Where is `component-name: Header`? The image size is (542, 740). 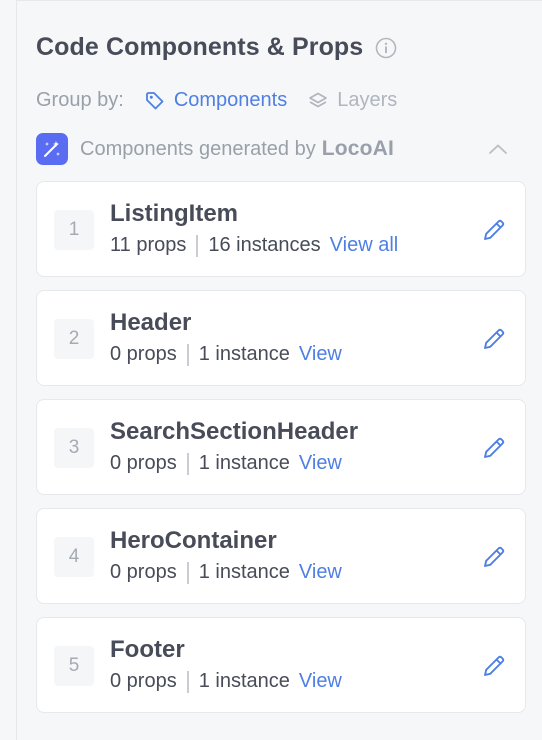 component-name: Header is located at coordinates (151, 322).